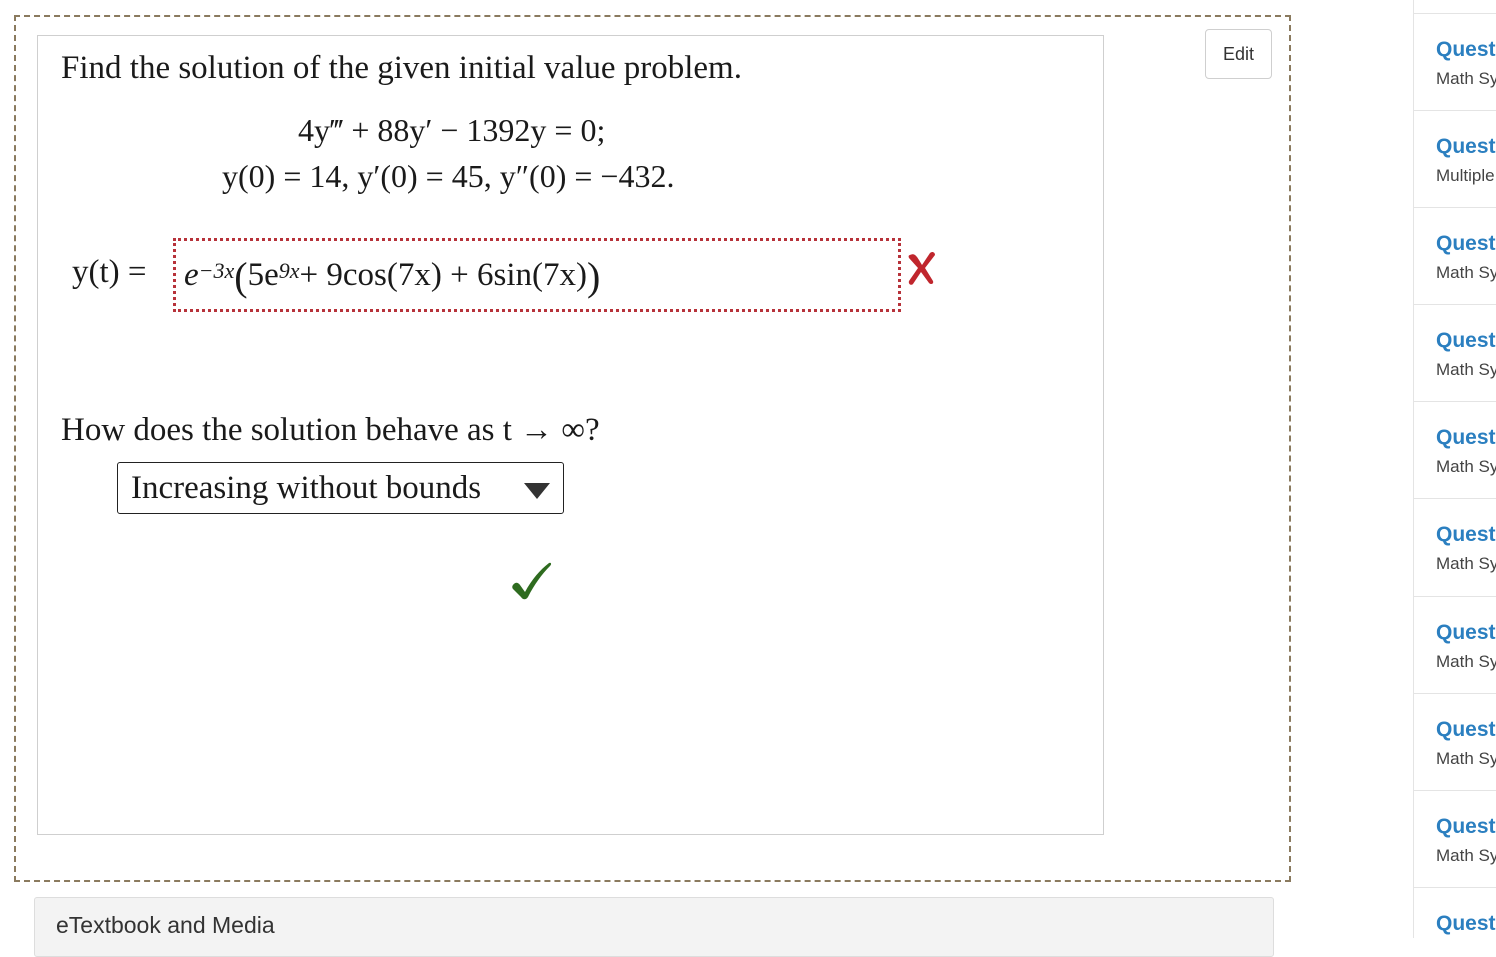 The width and height of the screenshot is (1496, 957). I want to click on caret-down-icon, so click(537, 491).